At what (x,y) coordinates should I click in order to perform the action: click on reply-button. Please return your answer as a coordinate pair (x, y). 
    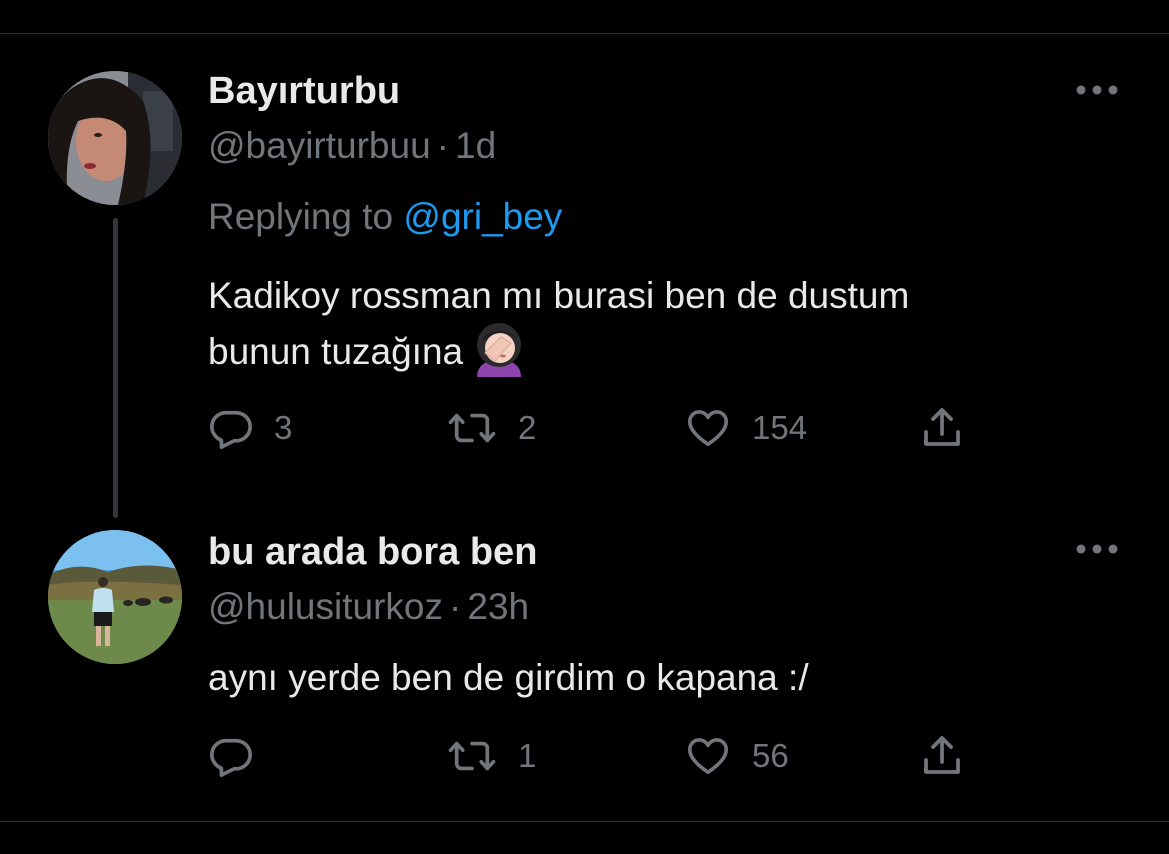
    Looking at the image, I should click on (241, 756).